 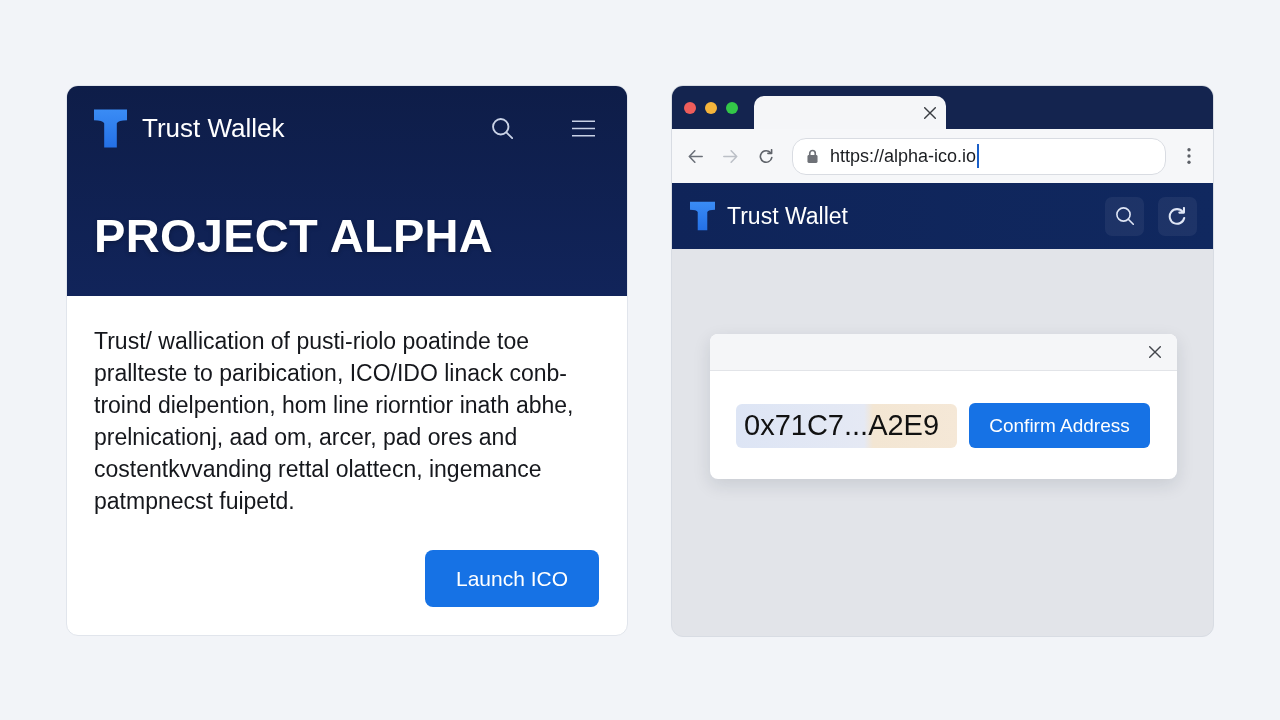 What do you see at coordinates (583, 128) in the screenshot?
I see `menu-icon` at bounding box center [583, 128].